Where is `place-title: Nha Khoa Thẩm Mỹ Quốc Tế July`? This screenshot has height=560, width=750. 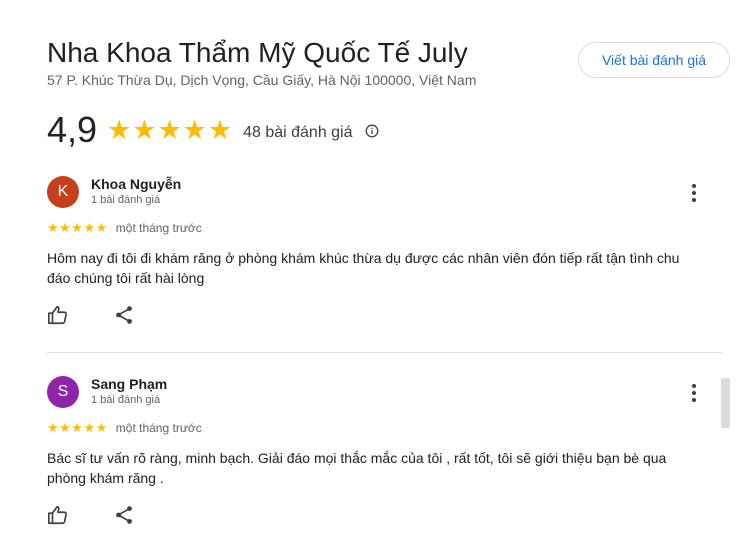 place-title: Nha Khoa Thẩm Mỹ Quốc Tế July is located at coordinates (257, 52).